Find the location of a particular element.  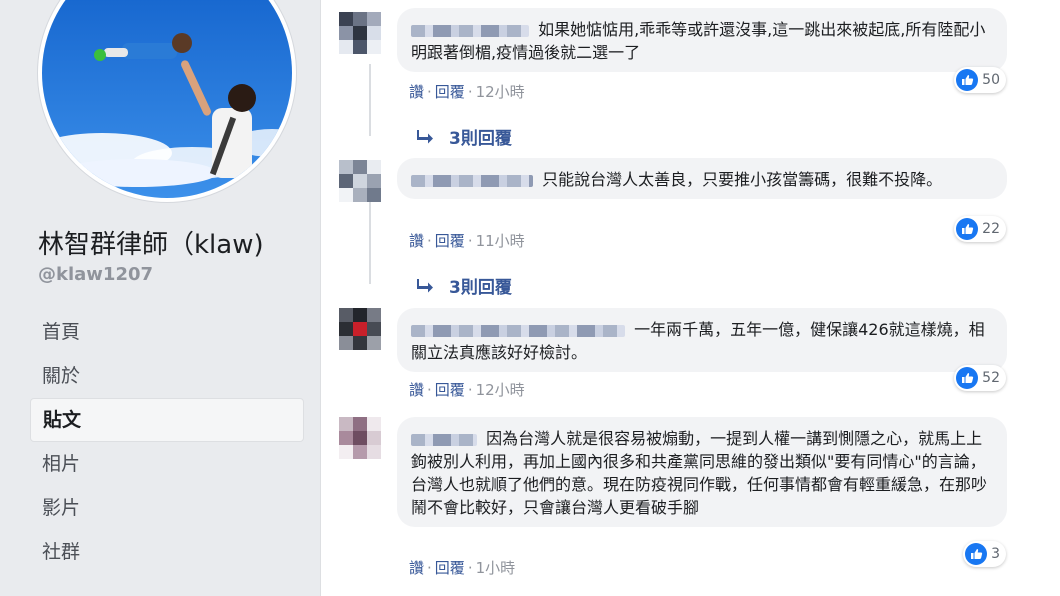

comment-actions: 讚 · 回覆 · 11小時 is located at coordinates (467, 240).